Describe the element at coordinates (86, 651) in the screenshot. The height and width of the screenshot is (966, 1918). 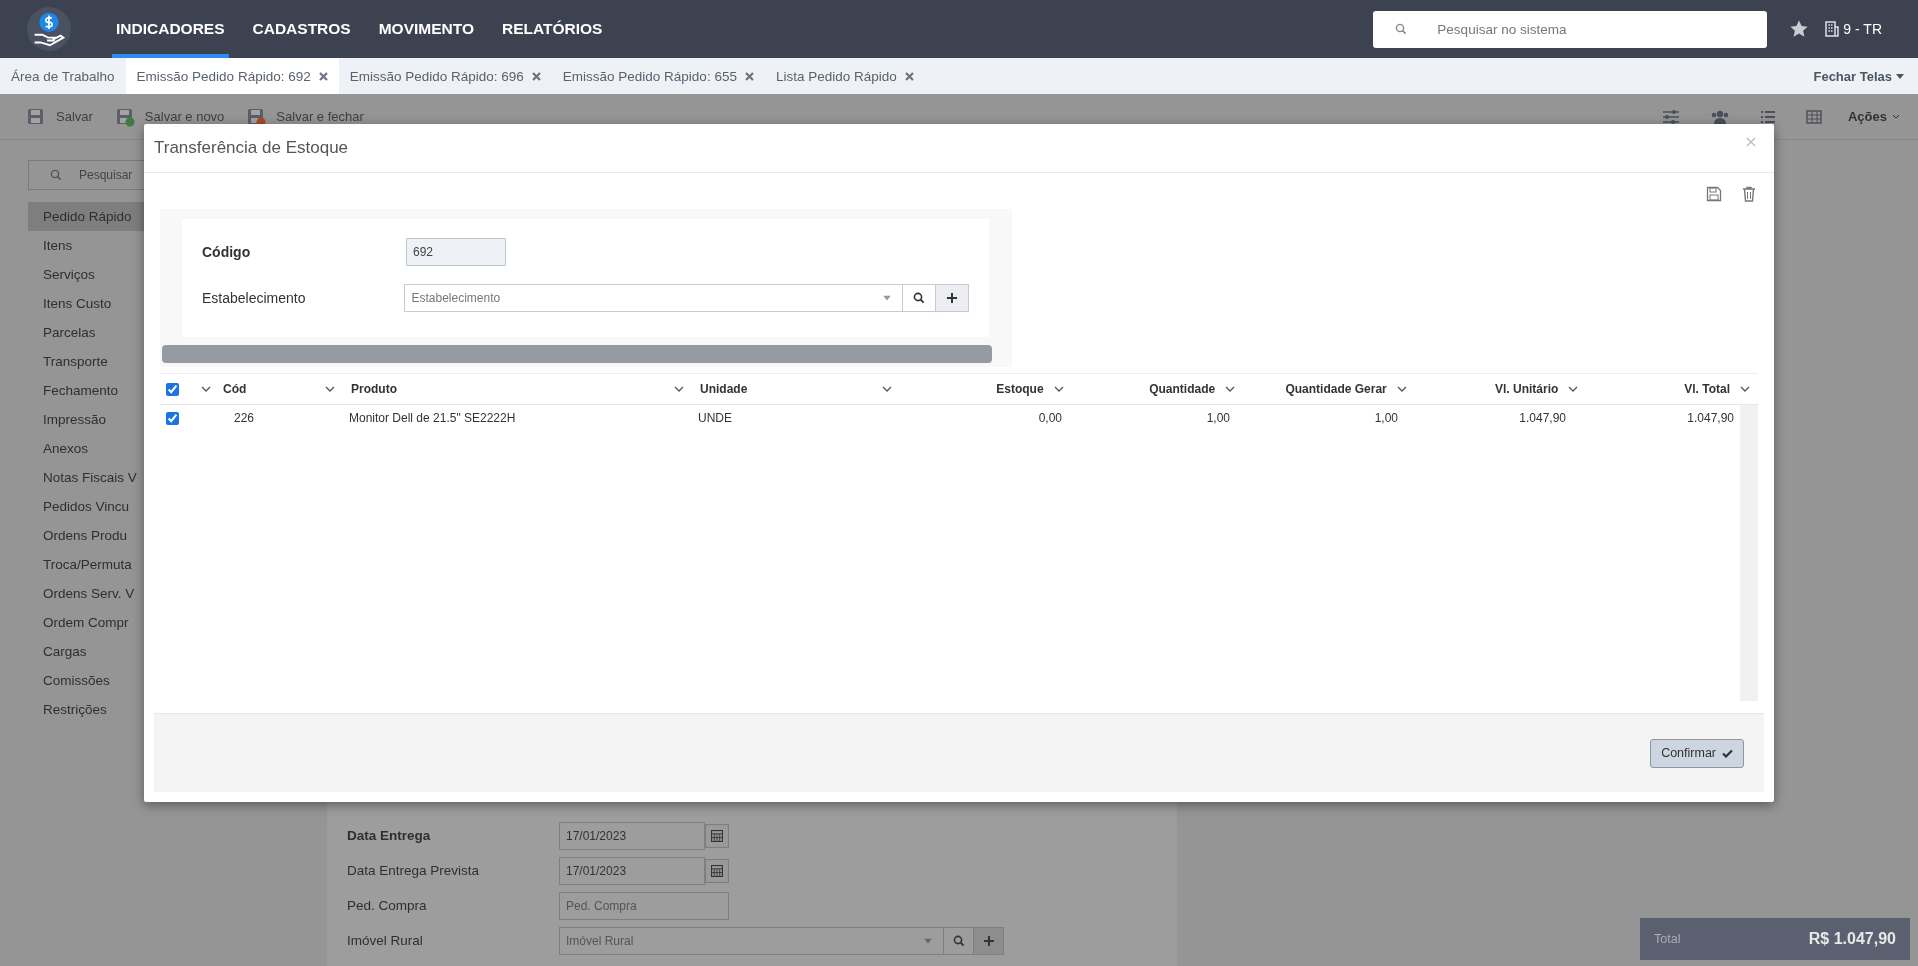
I see `sidebar-item: Cargas` at that location.